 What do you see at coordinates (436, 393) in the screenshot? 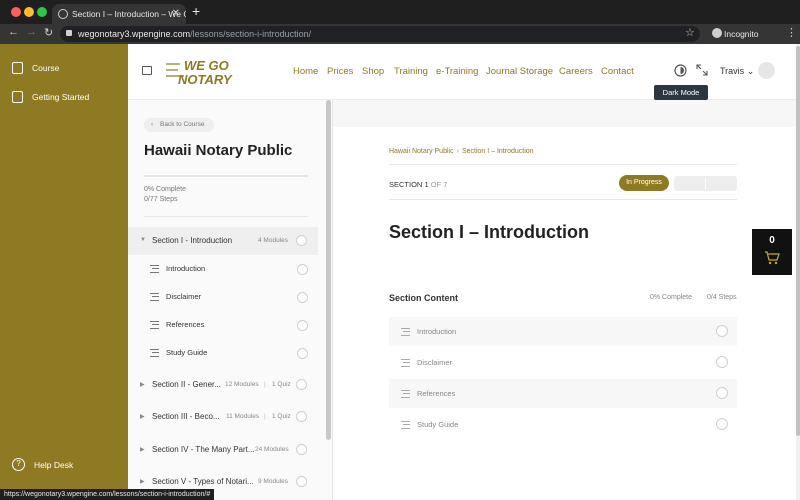
I see `content-item-title: References` at bounding box center [436, 393].